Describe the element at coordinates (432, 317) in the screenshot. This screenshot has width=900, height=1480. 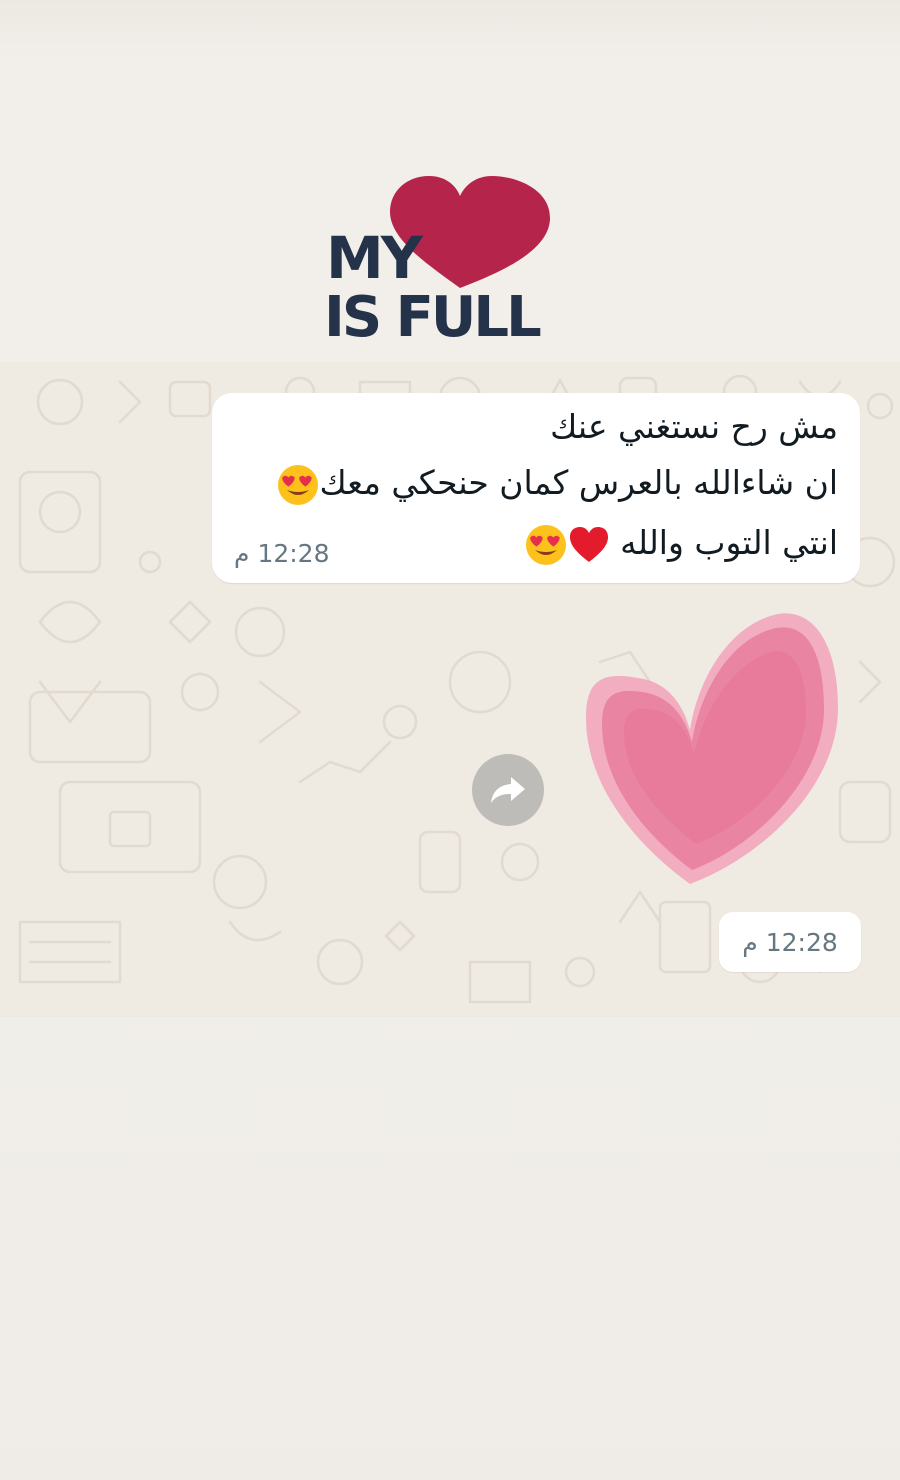
I see `sticker-text-is-full: IS FULL` at that location.